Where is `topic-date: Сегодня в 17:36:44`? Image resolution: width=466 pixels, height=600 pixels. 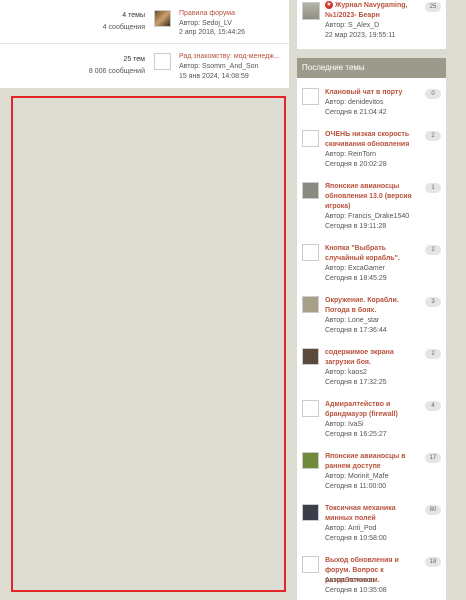
topic-date: Сегодня в 17:36:44 is located at coordinates (356, 330).